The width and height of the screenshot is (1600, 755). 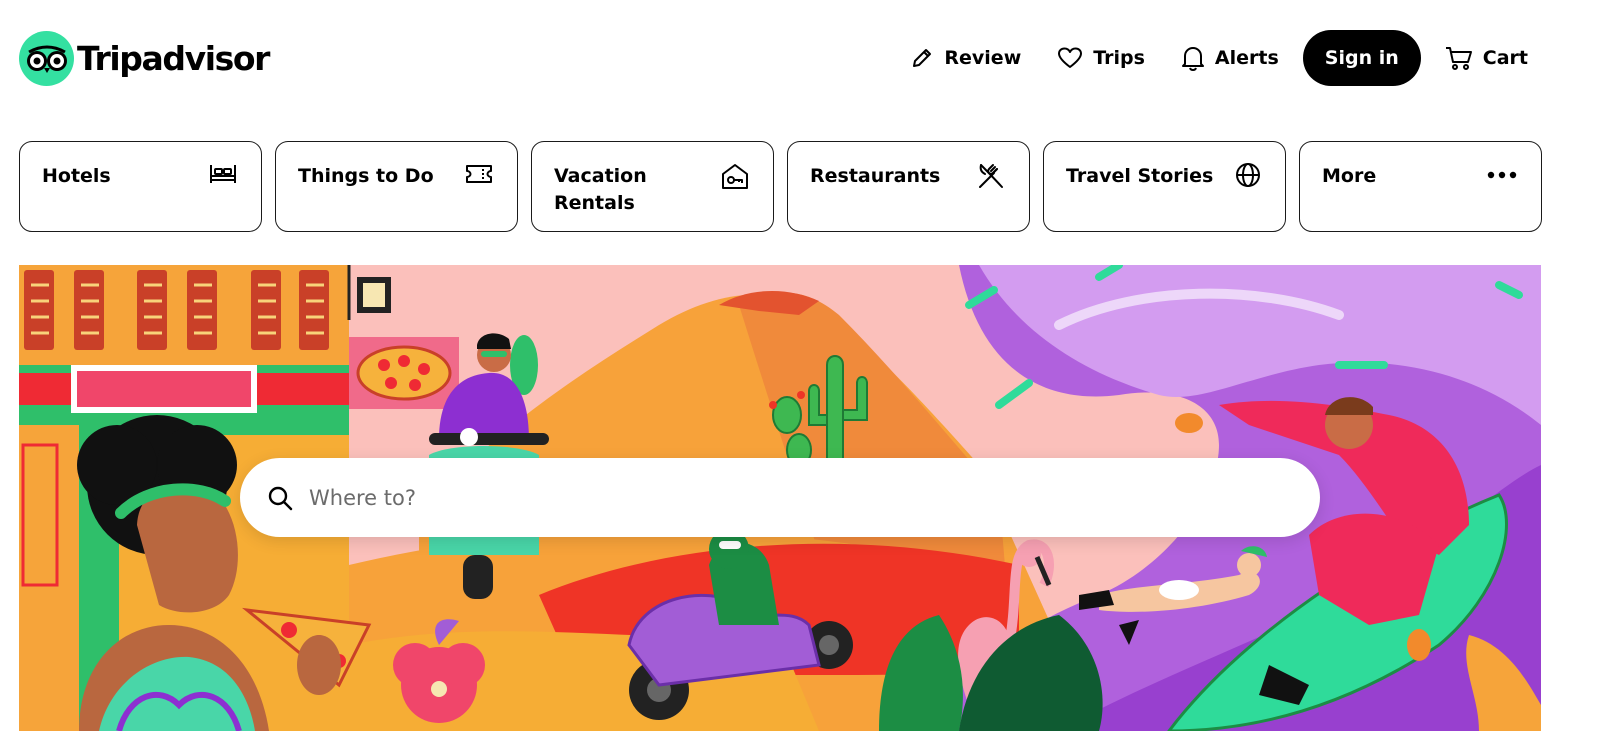 I want to click on cart-link: Cart, so click(x=1486, y=58).